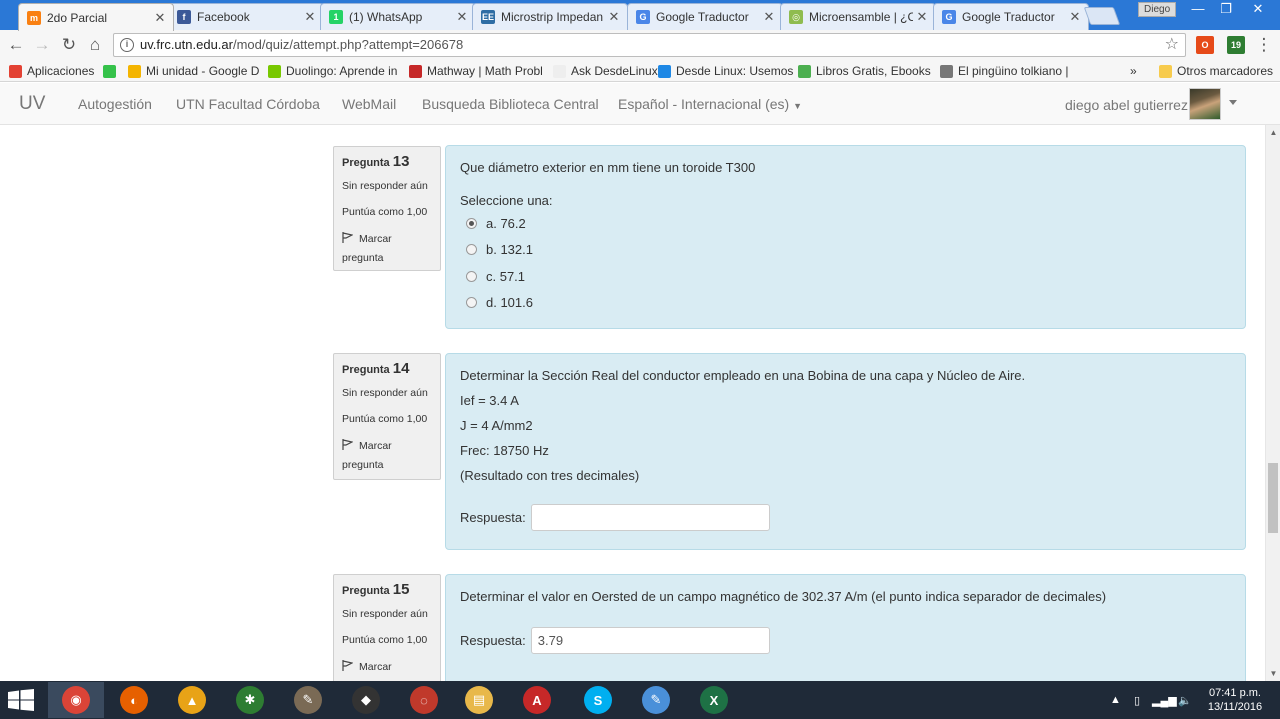 This screenshot has height=719, width=1280. Describe the element at coordinates (1172, 45) in the screenshot. I see `star-icon: ☆` at that location.